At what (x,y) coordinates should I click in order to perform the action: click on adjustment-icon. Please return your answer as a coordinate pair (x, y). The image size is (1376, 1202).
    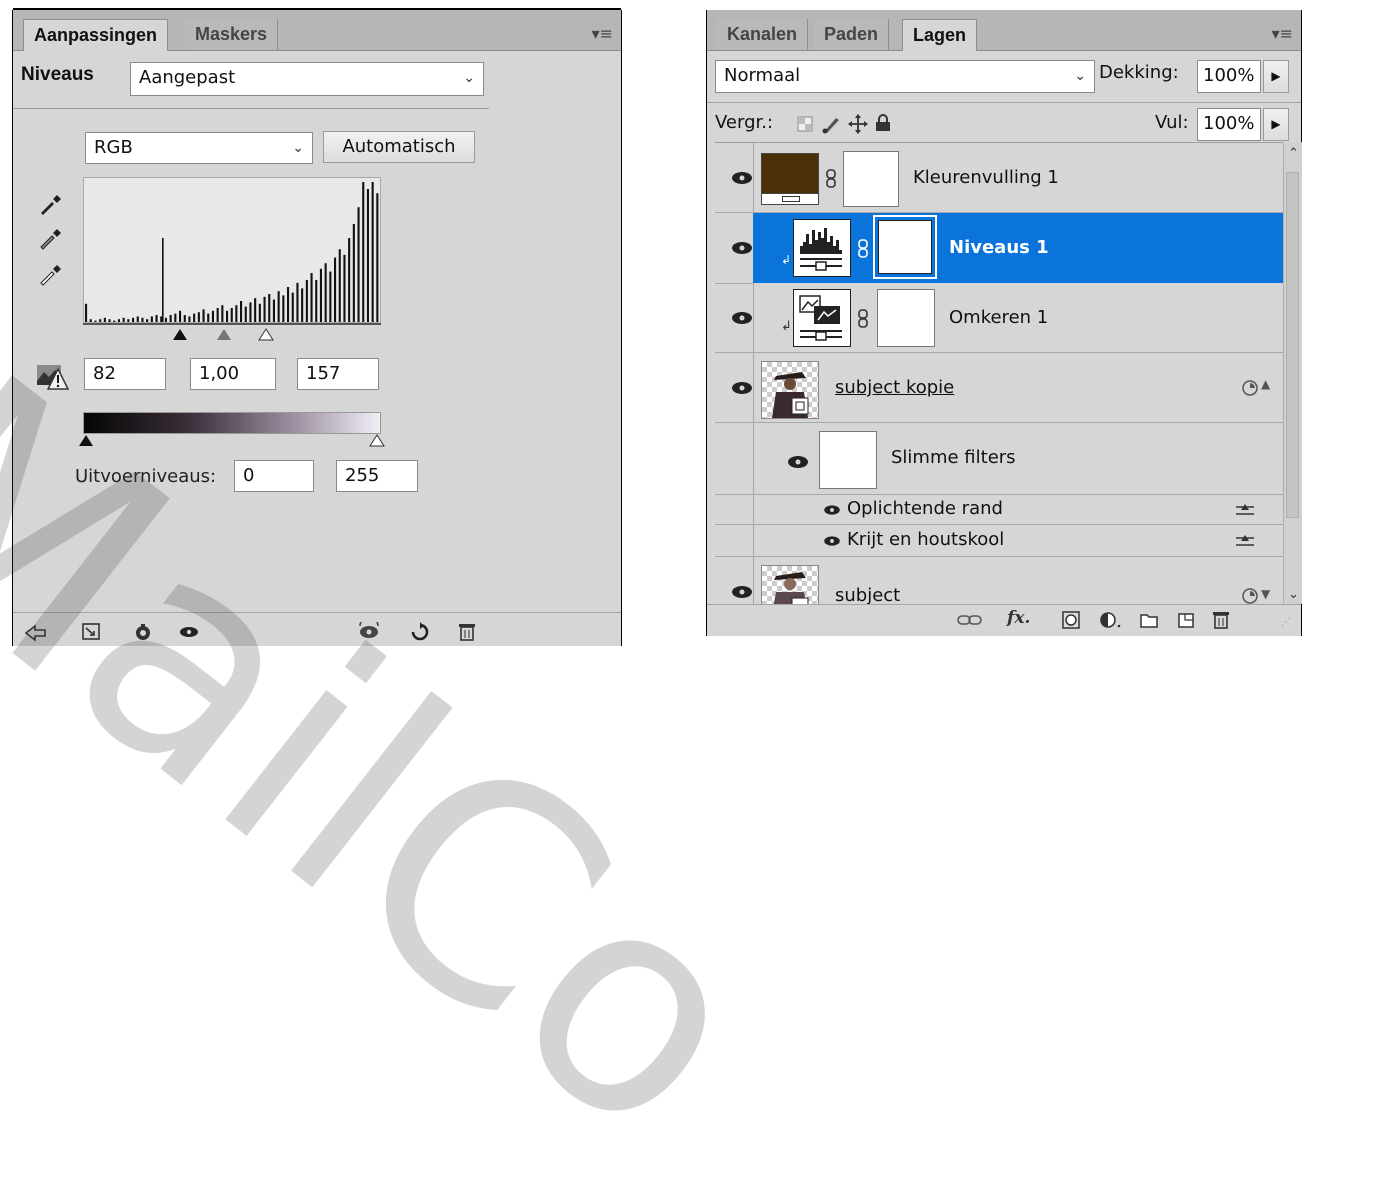
    Looking at the image, I should click on (1111, 620).